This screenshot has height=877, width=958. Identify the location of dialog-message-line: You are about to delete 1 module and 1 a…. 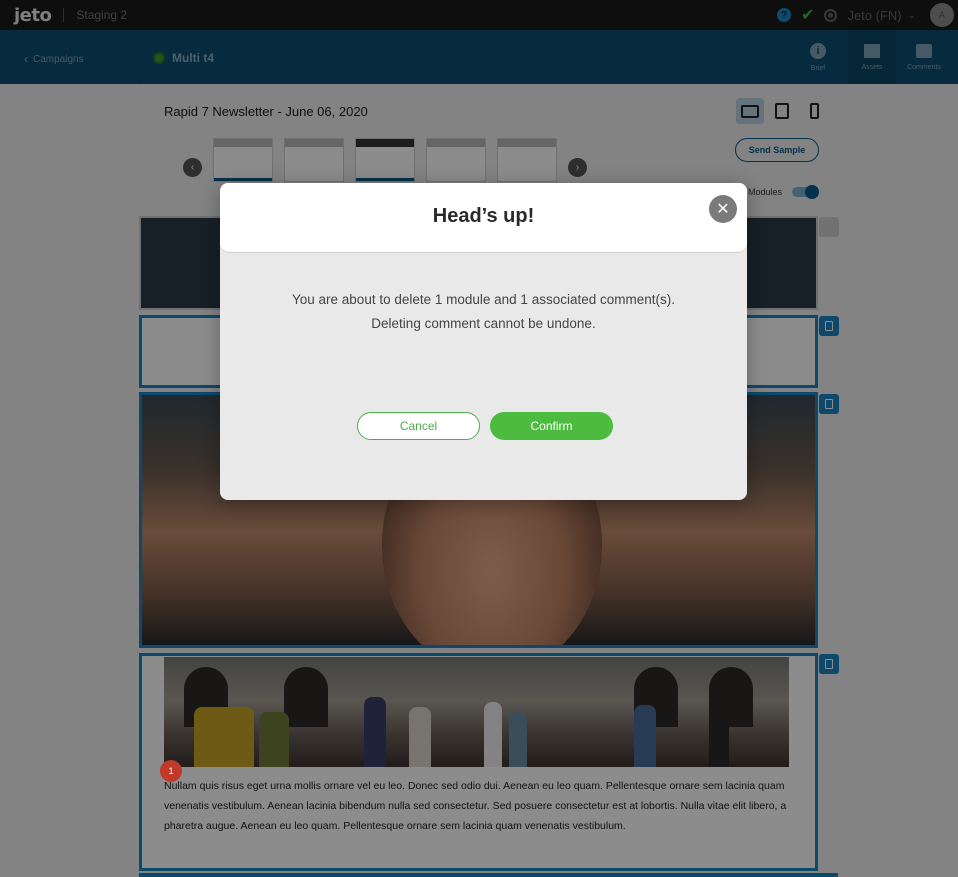
(483, 299).